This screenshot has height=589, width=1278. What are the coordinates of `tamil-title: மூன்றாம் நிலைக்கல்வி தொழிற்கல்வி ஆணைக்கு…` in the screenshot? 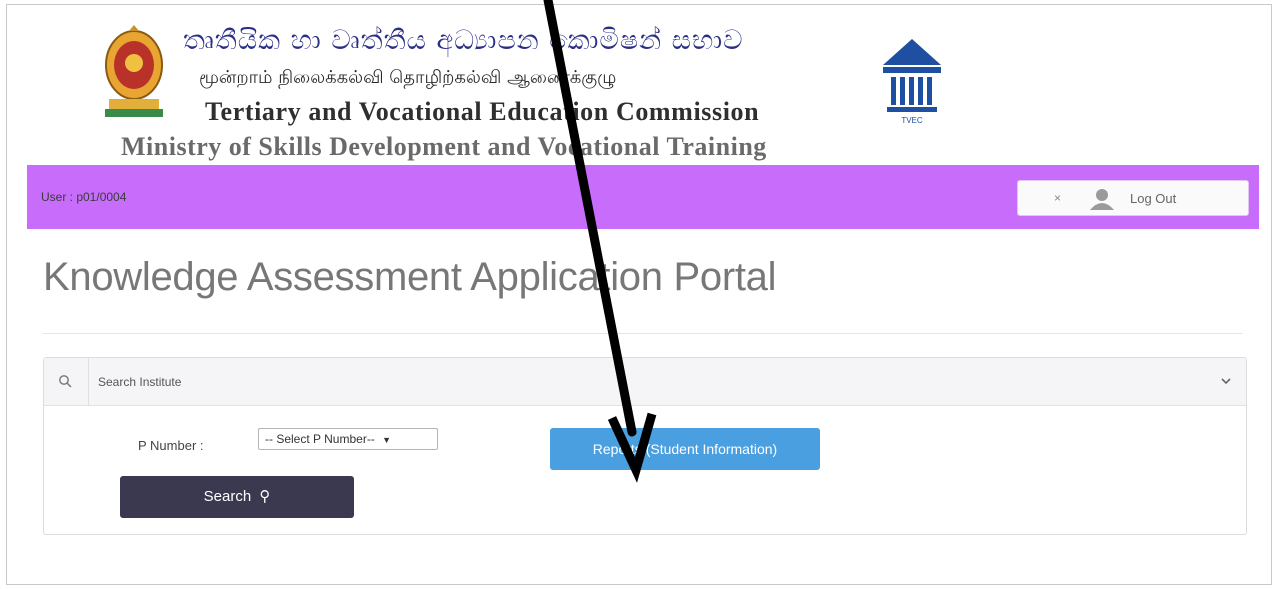 It's located at (408, 77).